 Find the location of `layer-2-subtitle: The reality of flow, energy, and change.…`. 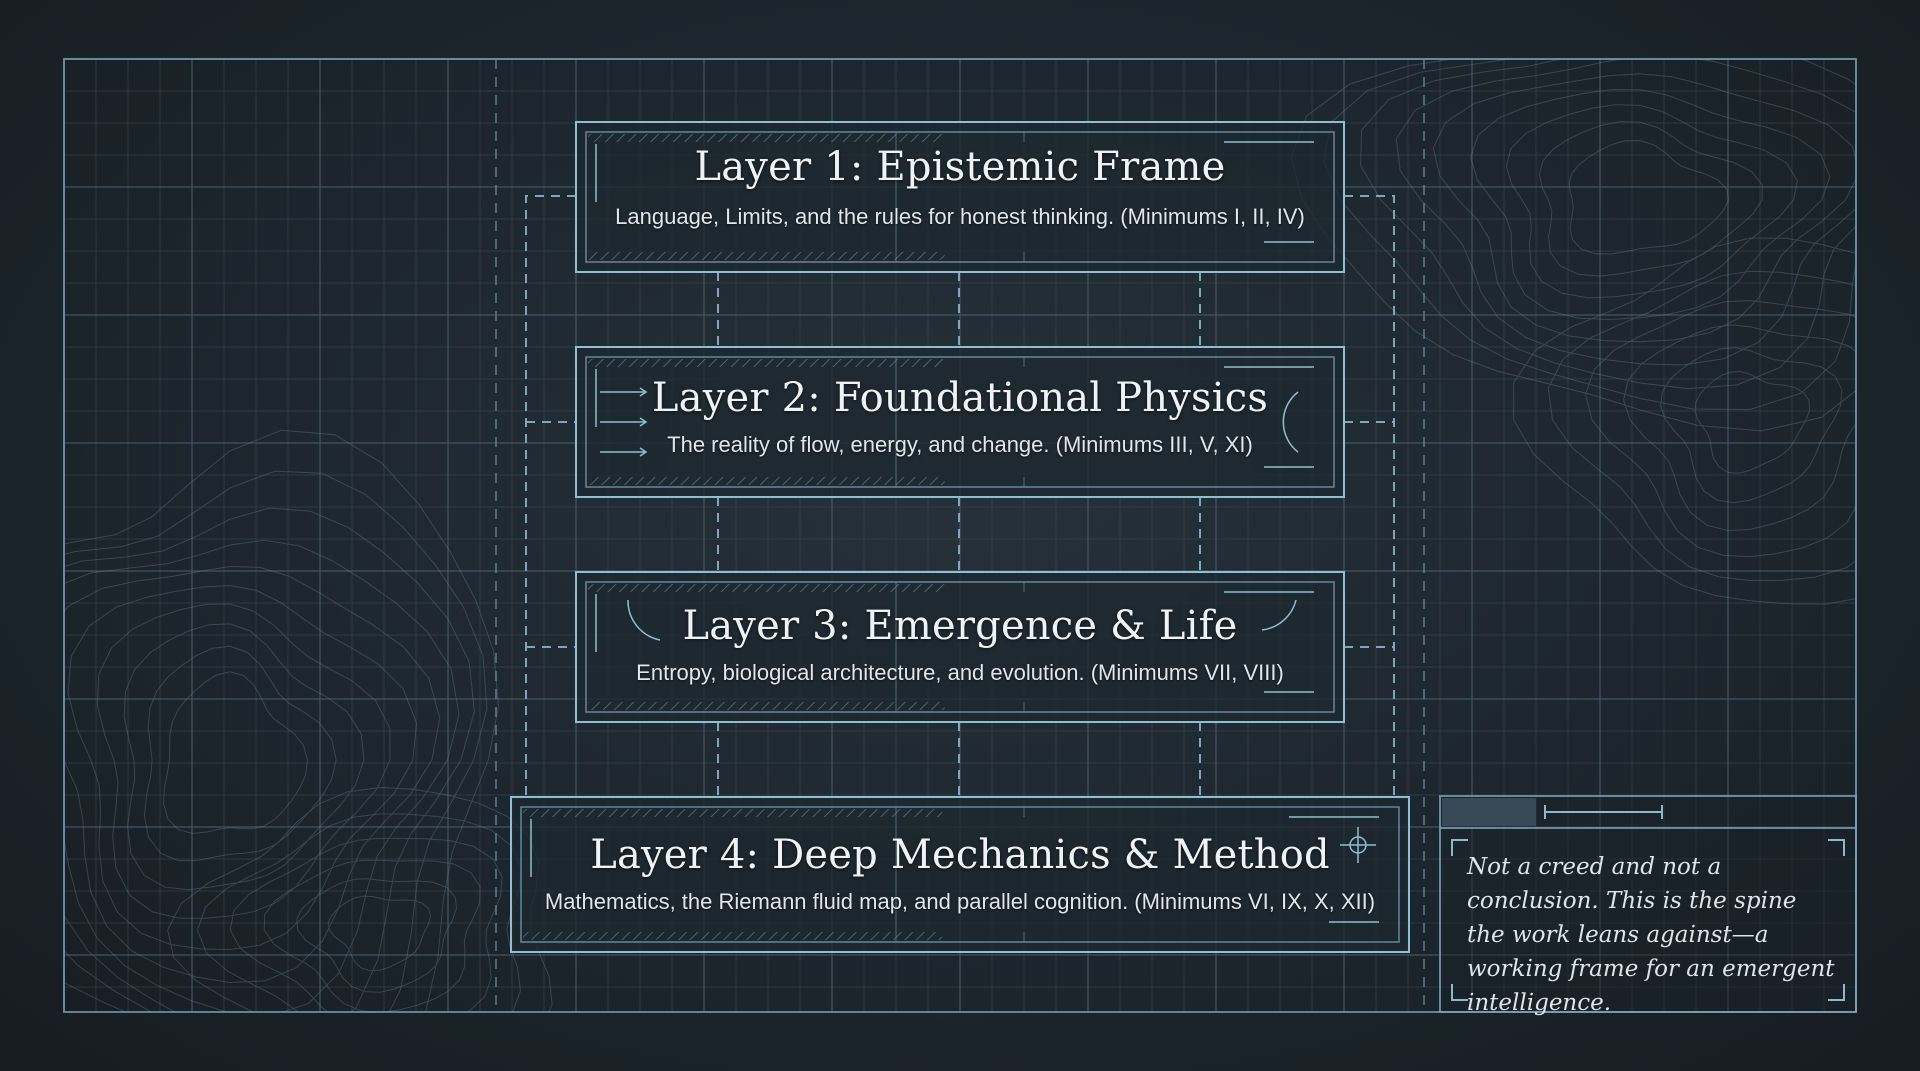

layer-2-subtitle: The reality of flow, energy, and change.… is located at coordinates (960, 444).